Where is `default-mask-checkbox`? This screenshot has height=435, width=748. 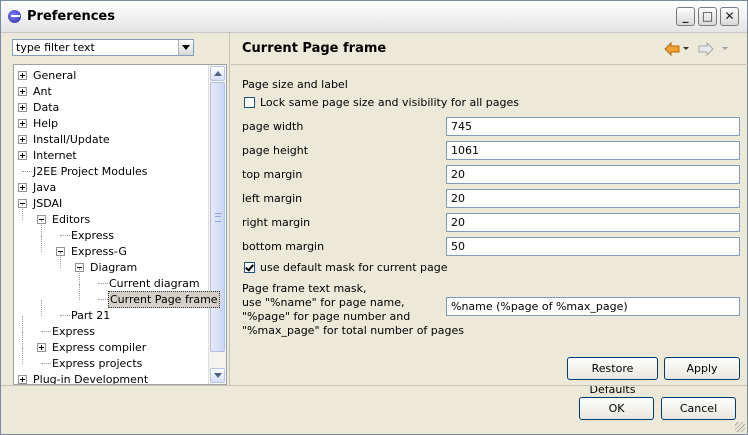
default-mask-checkbox is located at coordinates (249, 267).